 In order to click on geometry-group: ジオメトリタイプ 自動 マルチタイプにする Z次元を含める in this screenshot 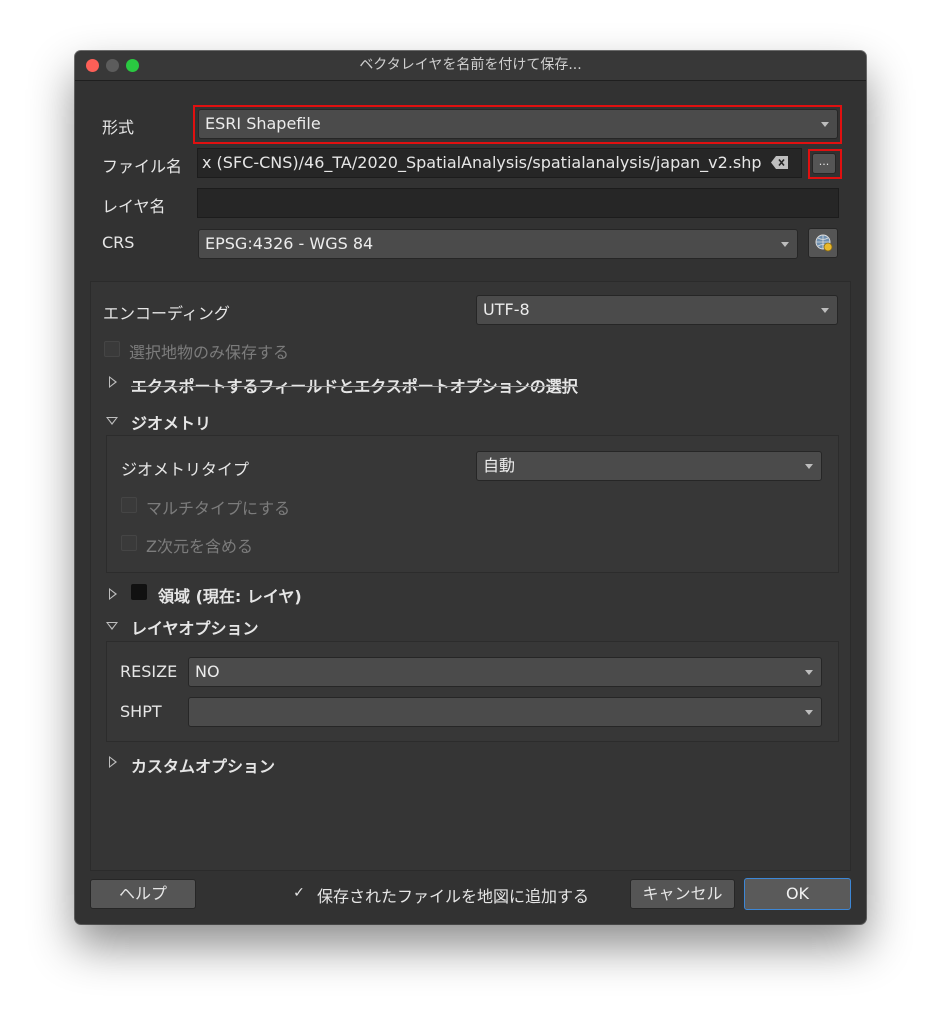, I will do `click(472, 504)`.